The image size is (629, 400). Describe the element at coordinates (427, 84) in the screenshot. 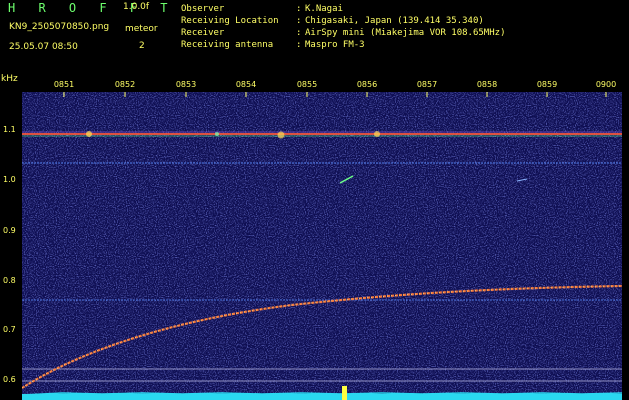

I see `x-tick-label: 0857` at that location.